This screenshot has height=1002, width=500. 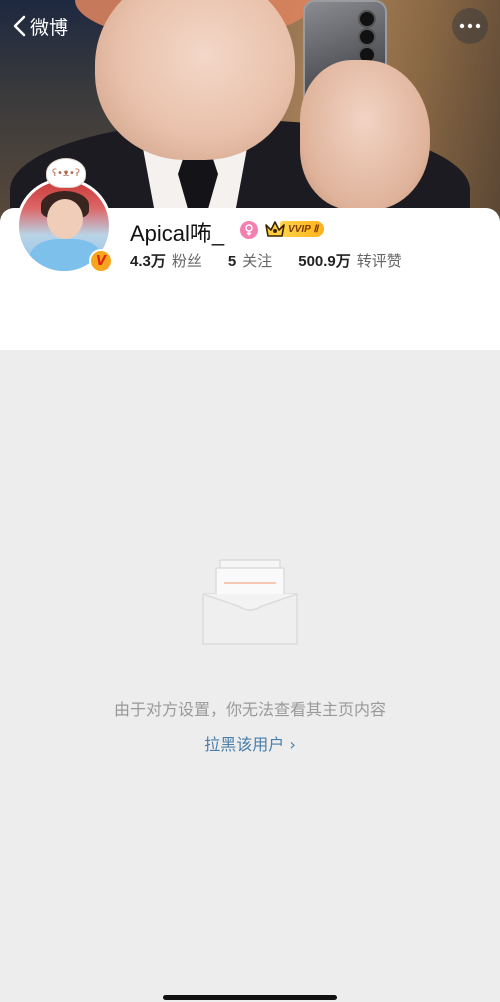 I want to click on empty-inbox-icon, so click(x=250, y=602).